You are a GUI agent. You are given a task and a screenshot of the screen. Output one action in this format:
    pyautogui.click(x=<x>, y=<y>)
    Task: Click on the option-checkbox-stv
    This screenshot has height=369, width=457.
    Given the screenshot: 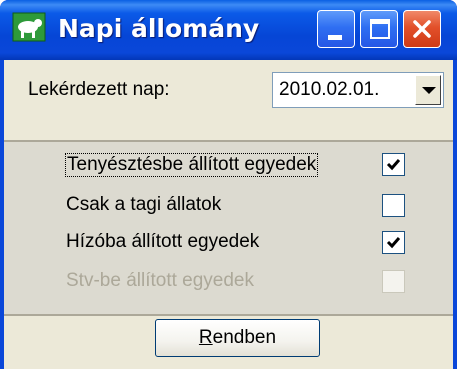 What is the action you would take?
    pyautogui.click(x=393, y=281)
    